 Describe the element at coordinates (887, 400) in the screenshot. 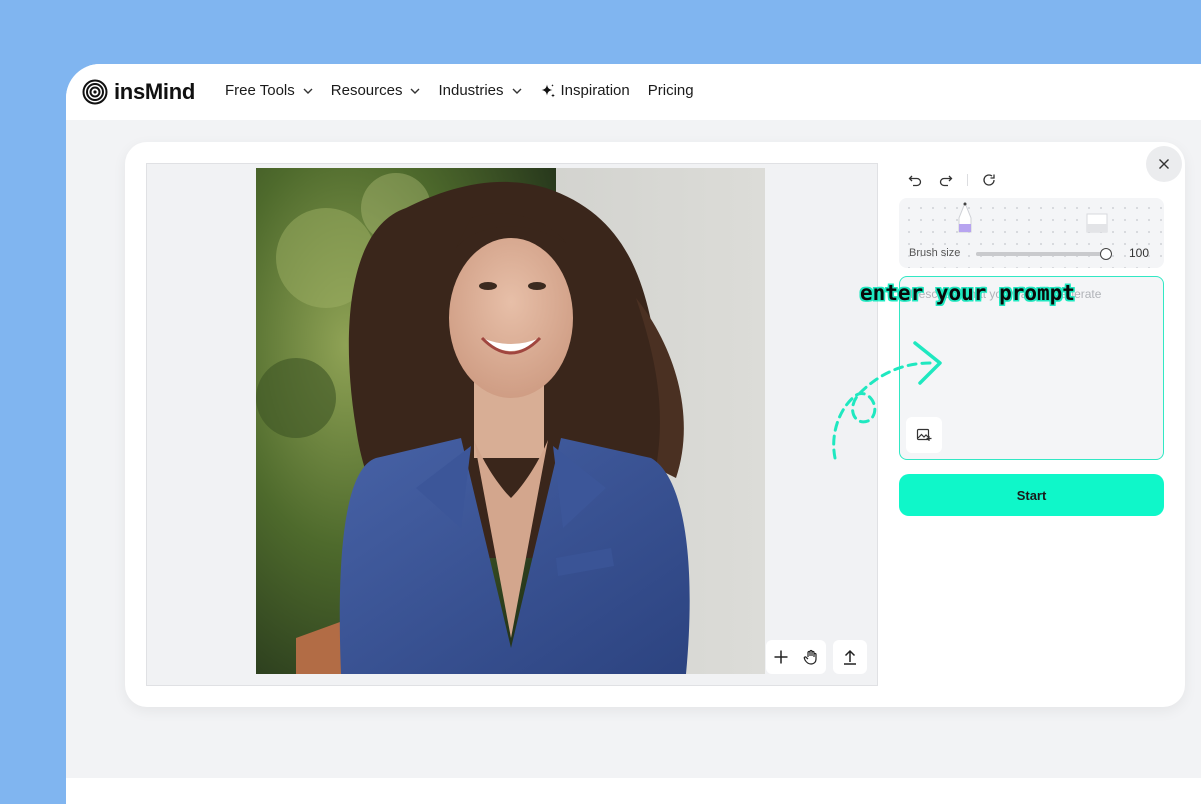

I see `annotation-arrow-icon` at that location.